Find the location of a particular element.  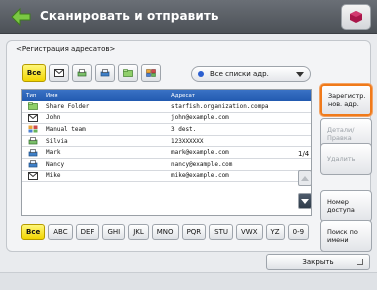

alpha-index-button: ABC is located at coordinates (60, 232).